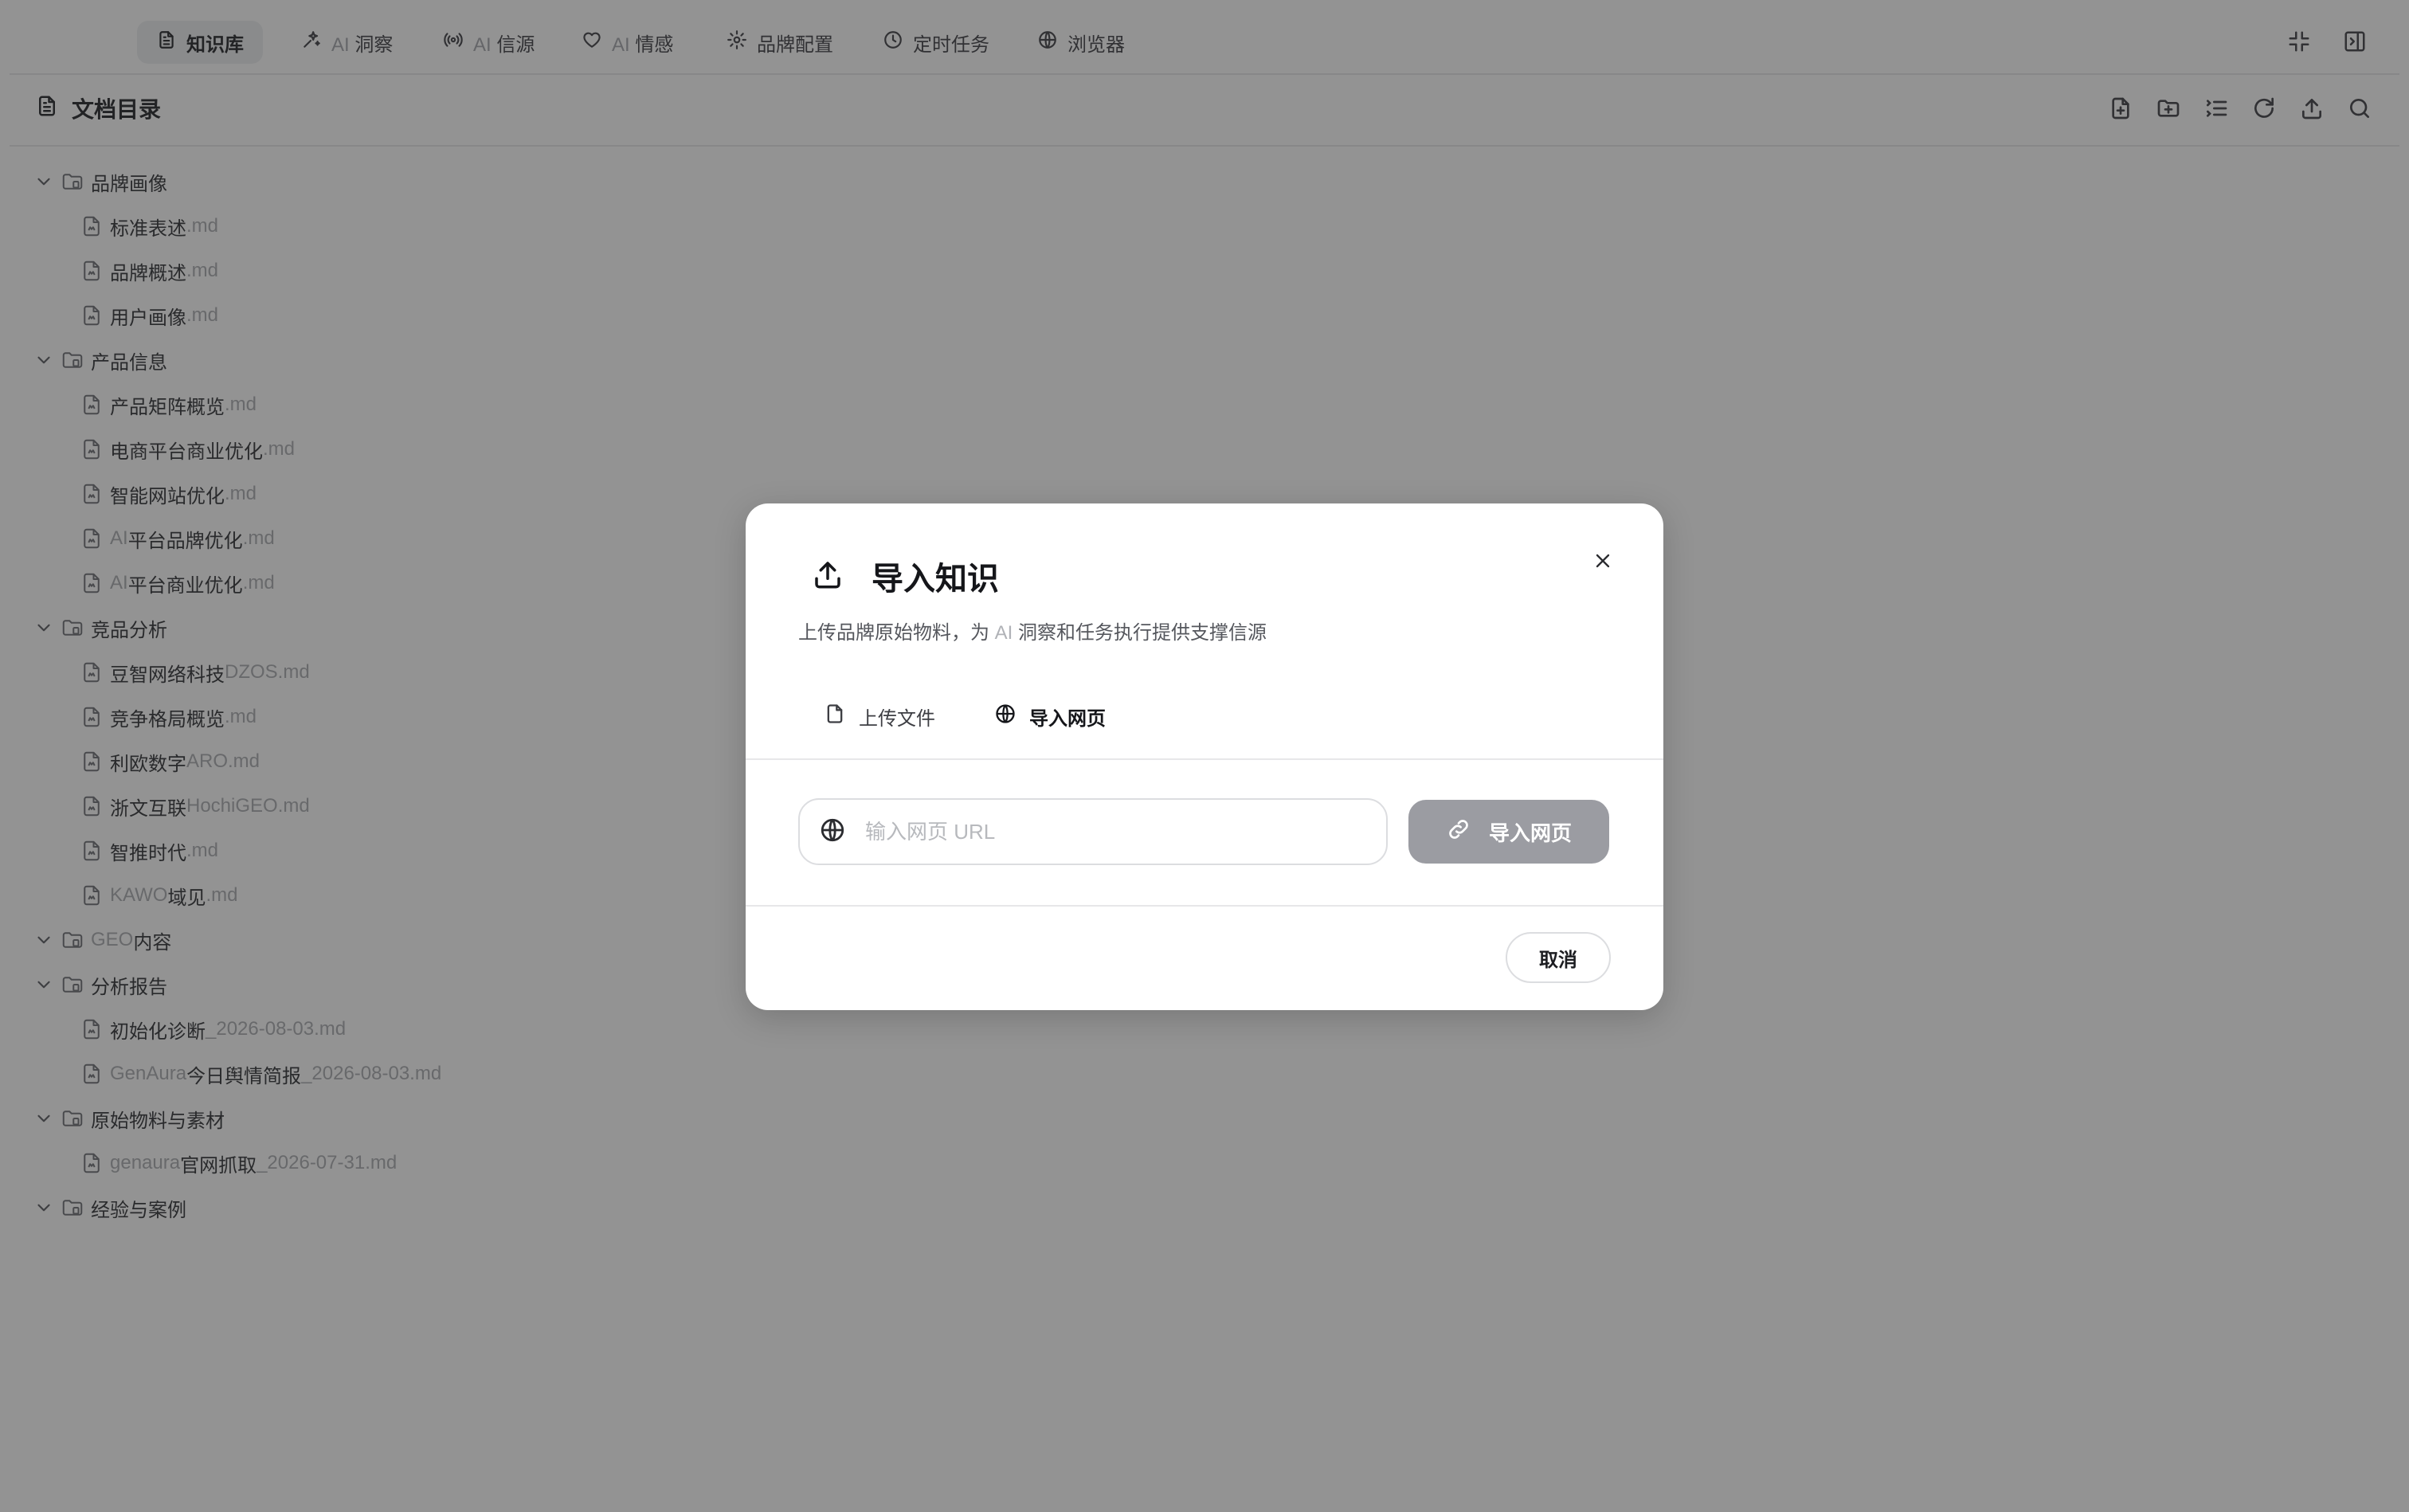 Image resolution: width=2409 pixels, height=1512 pixels. I want to click on tab-upload-label: 上传文件, so click(897, 719).